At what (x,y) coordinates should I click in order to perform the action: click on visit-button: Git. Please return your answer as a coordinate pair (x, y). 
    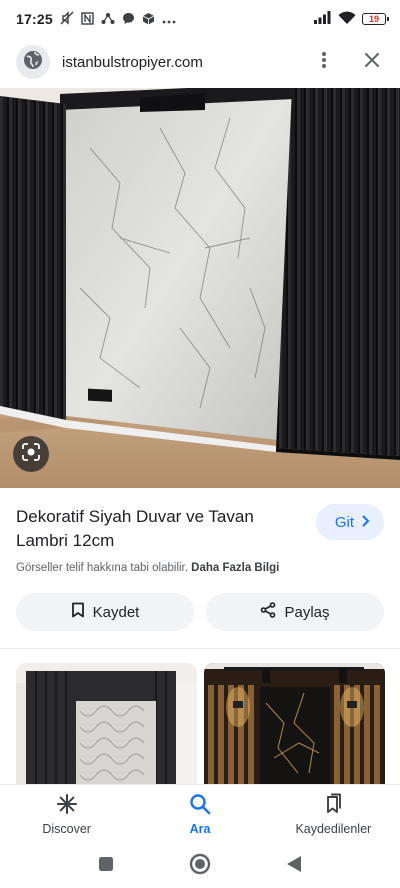
    Looking at the image, I should click on (349, 522).